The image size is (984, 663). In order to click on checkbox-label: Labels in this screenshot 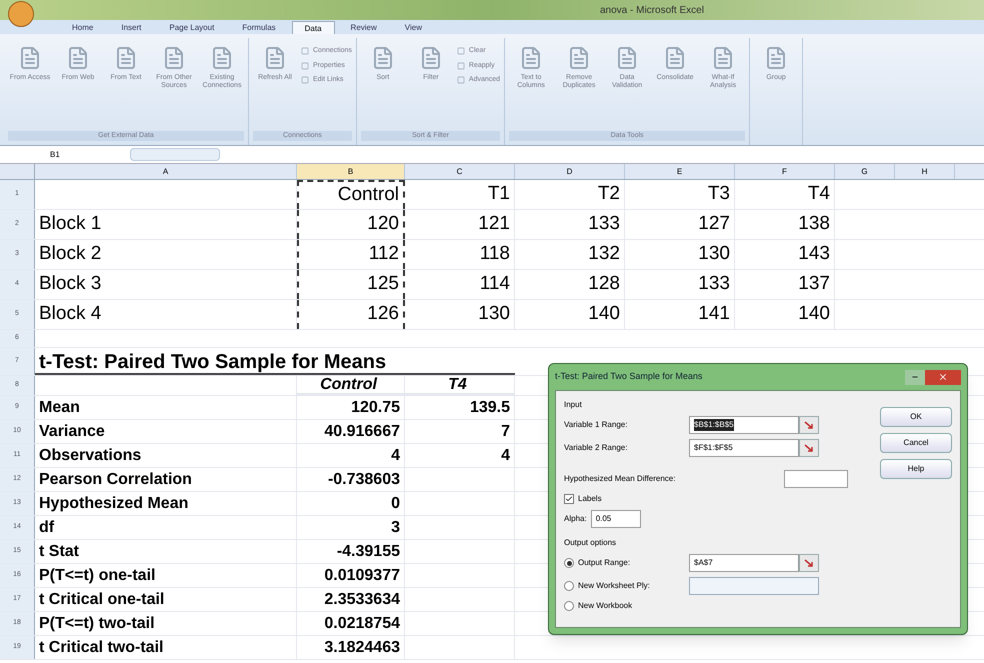, I will do `click(590, 499)`.